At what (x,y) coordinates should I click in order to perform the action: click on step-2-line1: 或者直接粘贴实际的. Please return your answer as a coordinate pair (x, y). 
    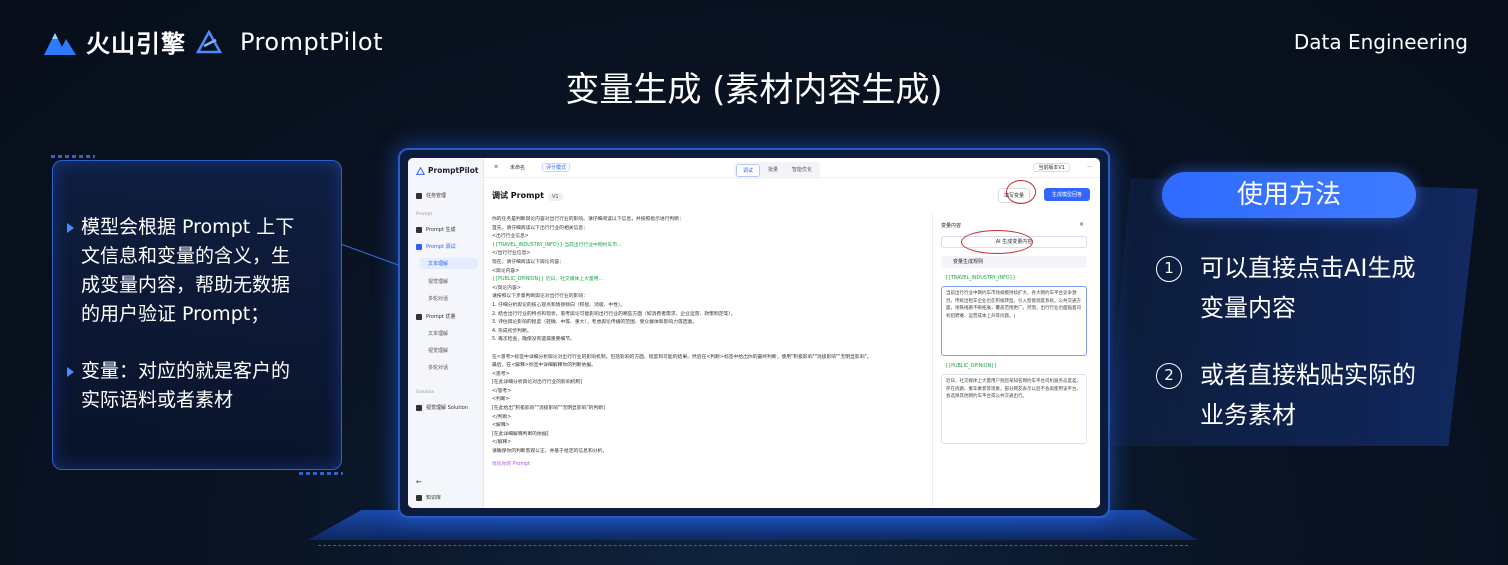
    Looking at the image, I should click on (1308, 375).